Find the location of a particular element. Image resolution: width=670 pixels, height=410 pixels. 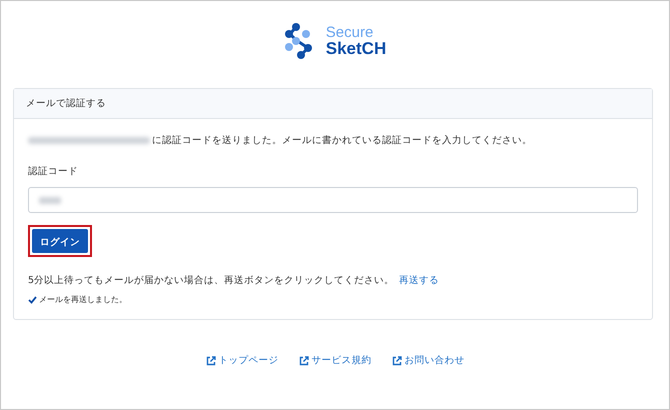

footer-link: トップページ is located at coordinates (248, 360).